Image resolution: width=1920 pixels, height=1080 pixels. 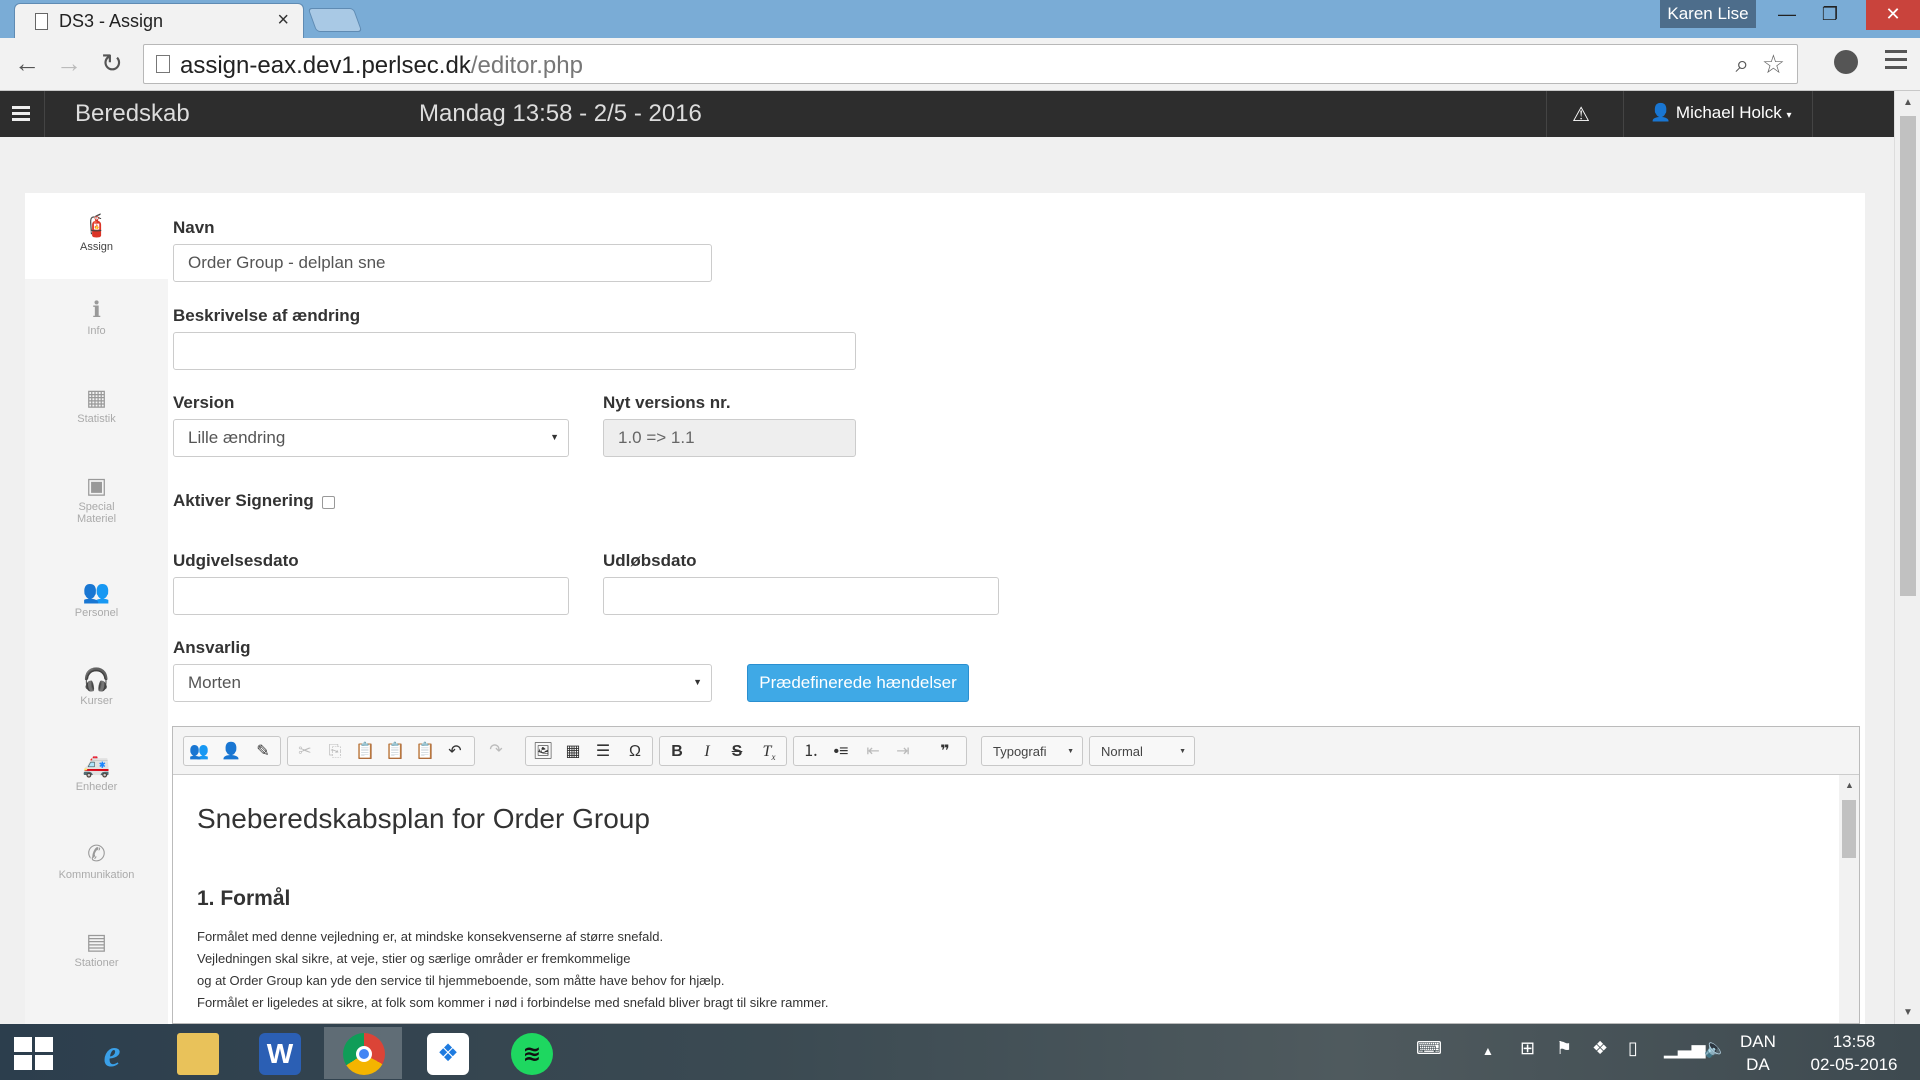 What do you see at coordinates (603, 752) in the screenshot?
I see `horizontal-line-icon: ☰` at bounding box center [603, 752].